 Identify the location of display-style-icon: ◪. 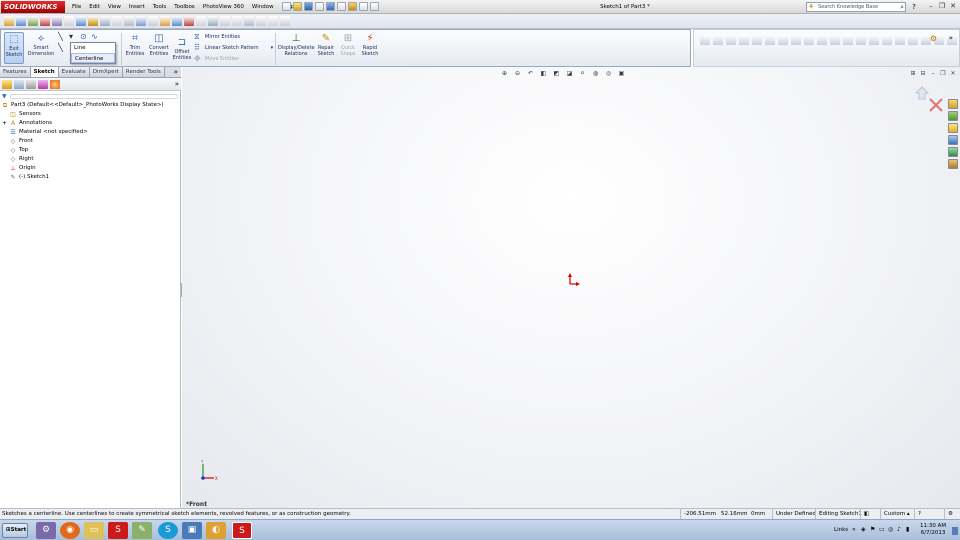
(569, 73).